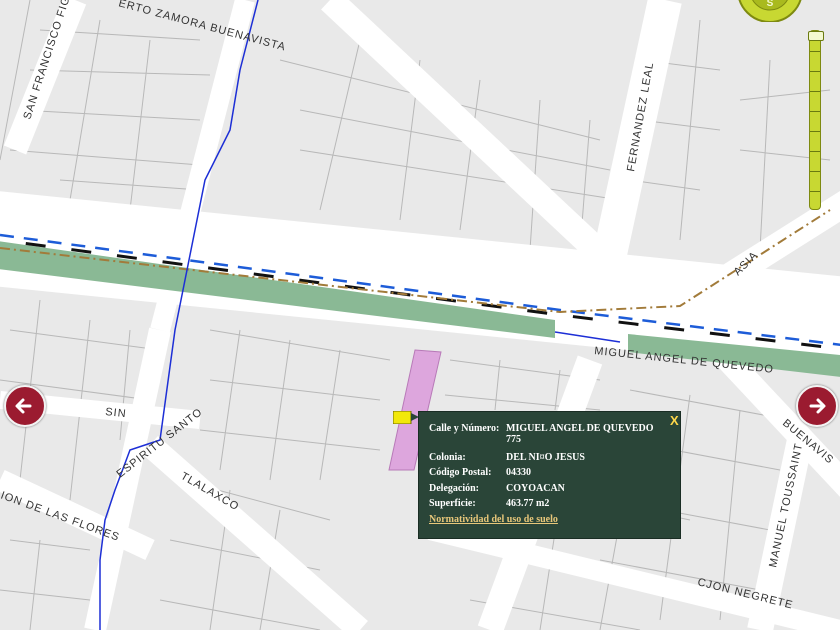 The height and width of the screenshot is (630, 840). I want to click on zoom-slider, so click(816, 120).